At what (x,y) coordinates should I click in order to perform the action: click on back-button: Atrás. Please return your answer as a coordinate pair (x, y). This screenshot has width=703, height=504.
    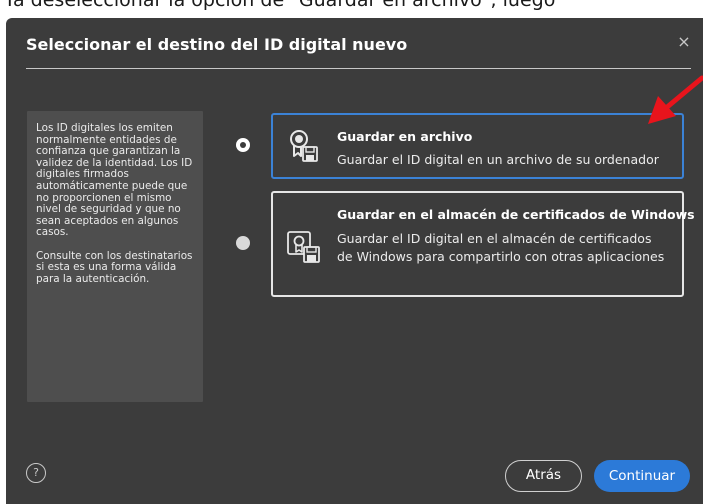
    Looking at the image, I should click on (543, 476).